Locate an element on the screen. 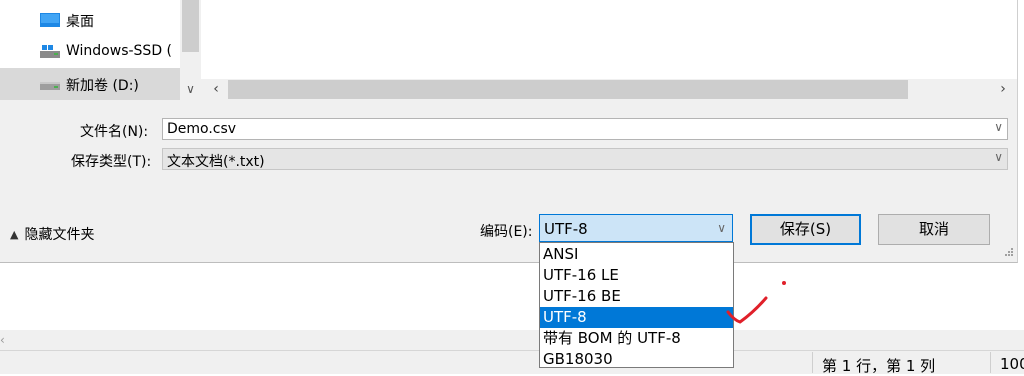 This screenshot has height=376, width=1024. file-type-select: 文本文档(*.txt) ∨ is located at coordinates (585, 159).